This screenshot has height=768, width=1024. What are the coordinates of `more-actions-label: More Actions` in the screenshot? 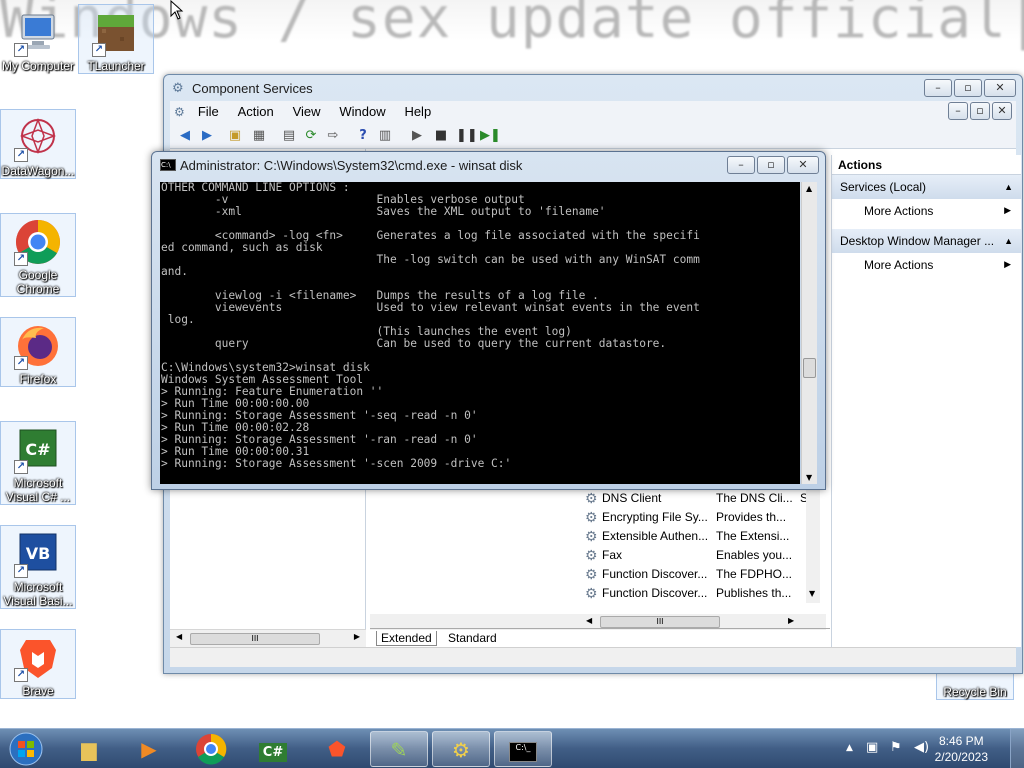 It's located at (899, 265).